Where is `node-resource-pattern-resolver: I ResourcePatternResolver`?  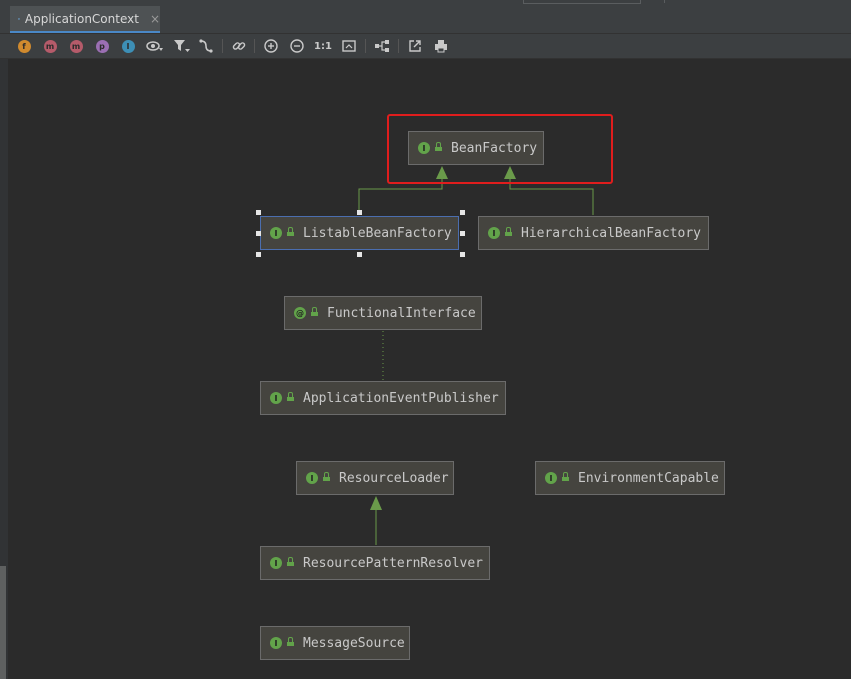
node-resource-pattern-resolver: I ResourcePatternResolver is located at coordinates (375, 563).